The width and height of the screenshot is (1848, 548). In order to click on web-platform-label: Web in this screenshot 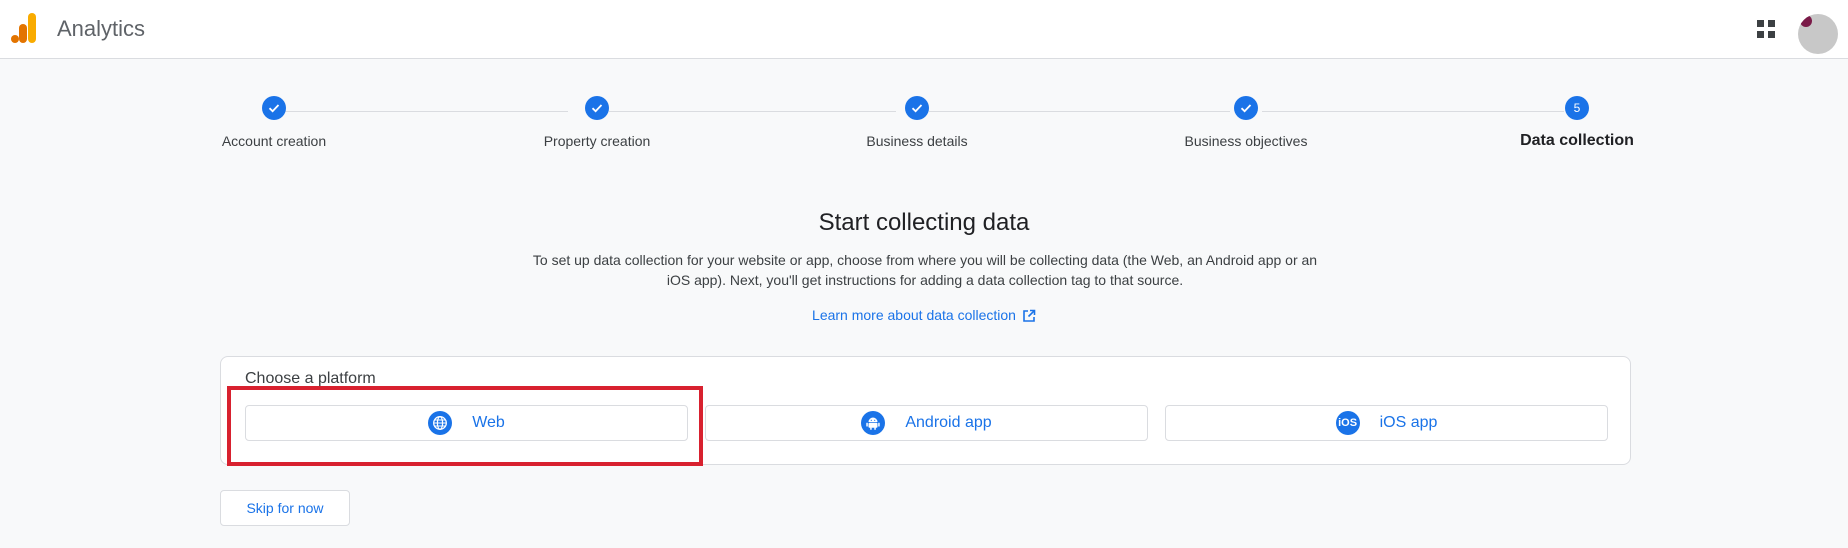, I will do `click(488, 422)`.